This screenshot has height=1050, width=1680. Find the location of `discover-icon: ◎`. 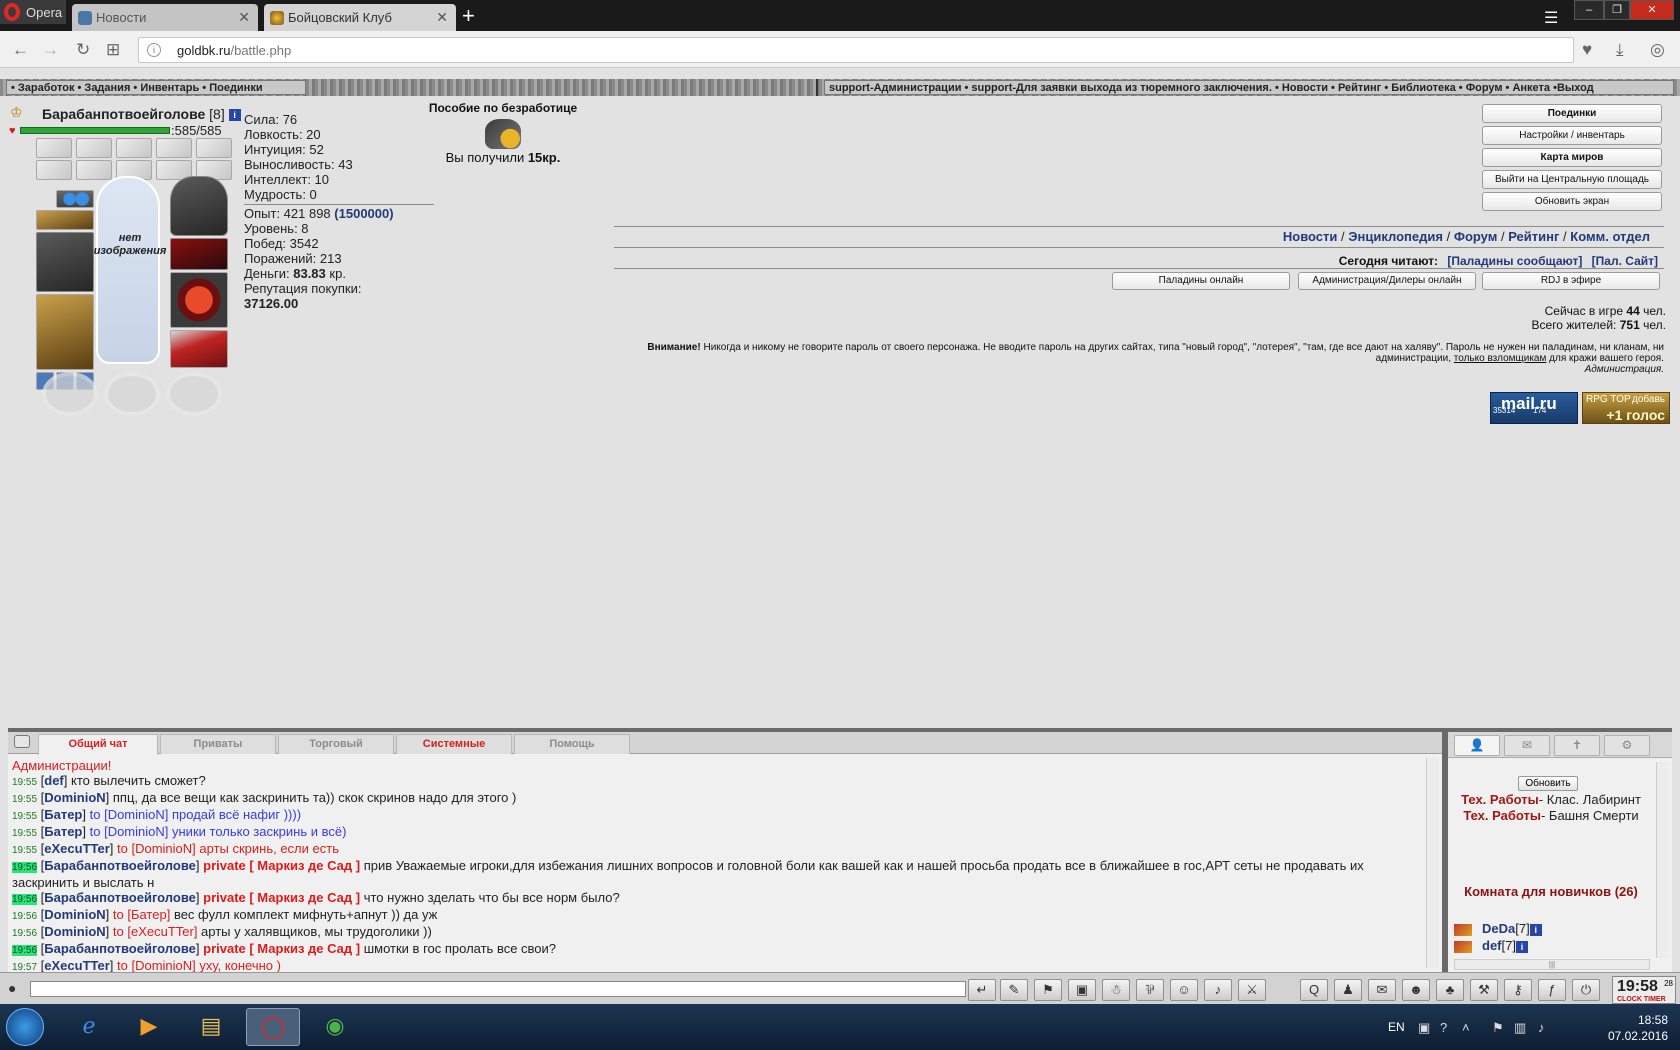

discover-icon: ◎ is located at coordinates (1657, 50).